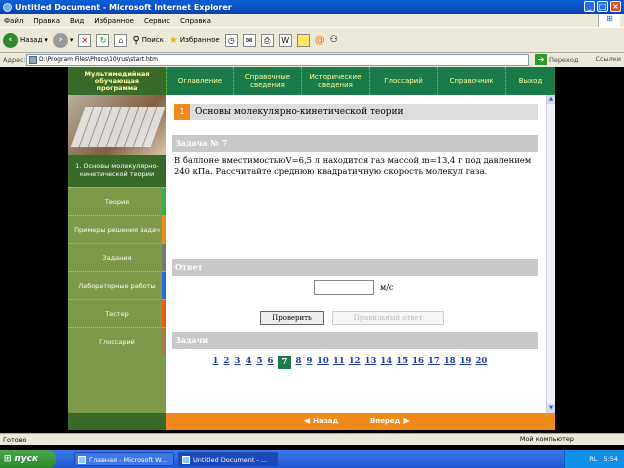 This screenshot has width=624, height=468. What do you see at coordinates (77, 21) in the screenshot?
I see `menu-view: Вид` at bounding box center [77, 21].